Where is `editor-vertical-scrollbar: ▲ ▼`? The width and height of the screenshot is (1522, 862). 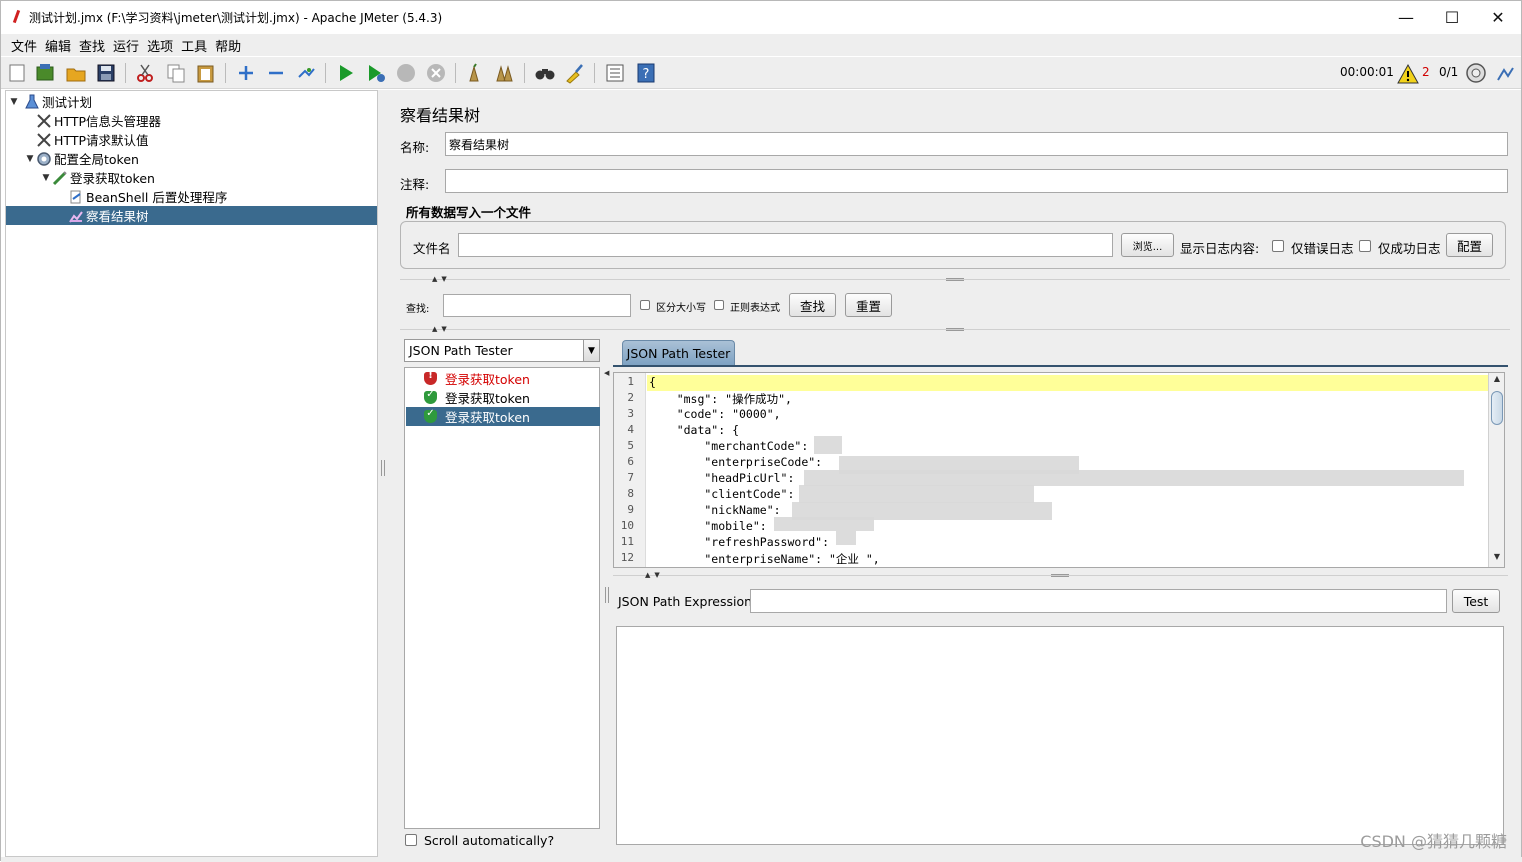
editor-vertical-scrollbar: ▲ ▼ is located at coordinates (1496, 470).